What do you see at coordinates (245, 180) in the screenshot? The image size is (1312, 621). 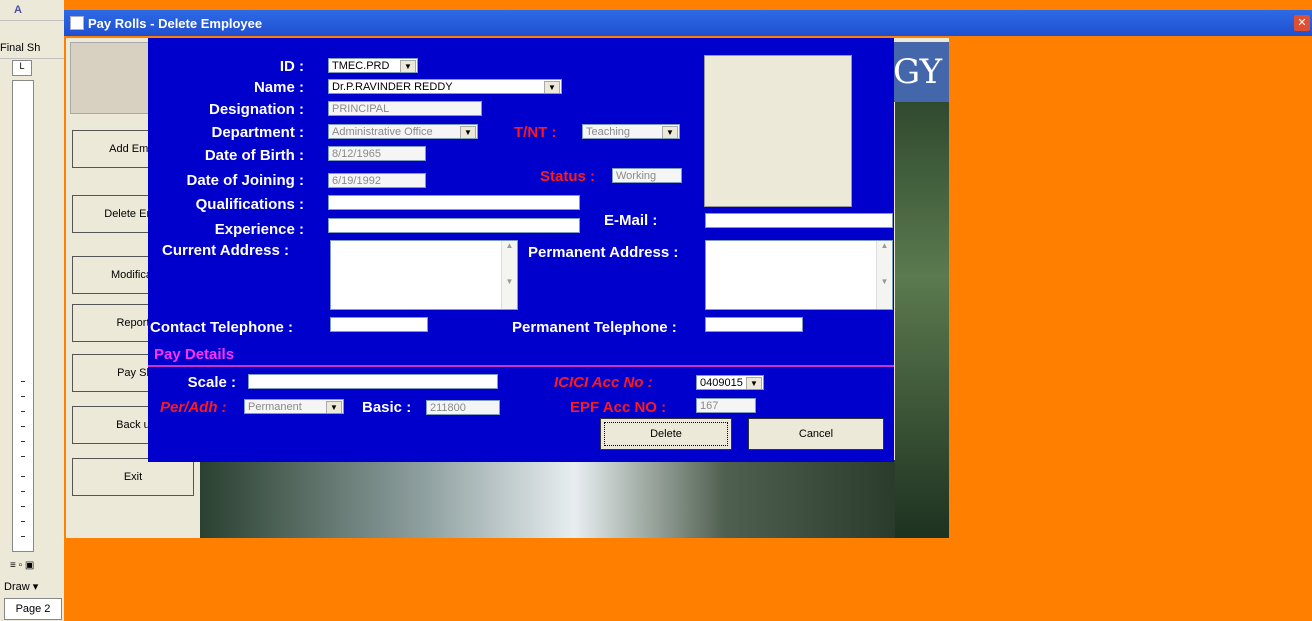 I see `doj-label: Date of Joining :` at bounding box center [245, 180].